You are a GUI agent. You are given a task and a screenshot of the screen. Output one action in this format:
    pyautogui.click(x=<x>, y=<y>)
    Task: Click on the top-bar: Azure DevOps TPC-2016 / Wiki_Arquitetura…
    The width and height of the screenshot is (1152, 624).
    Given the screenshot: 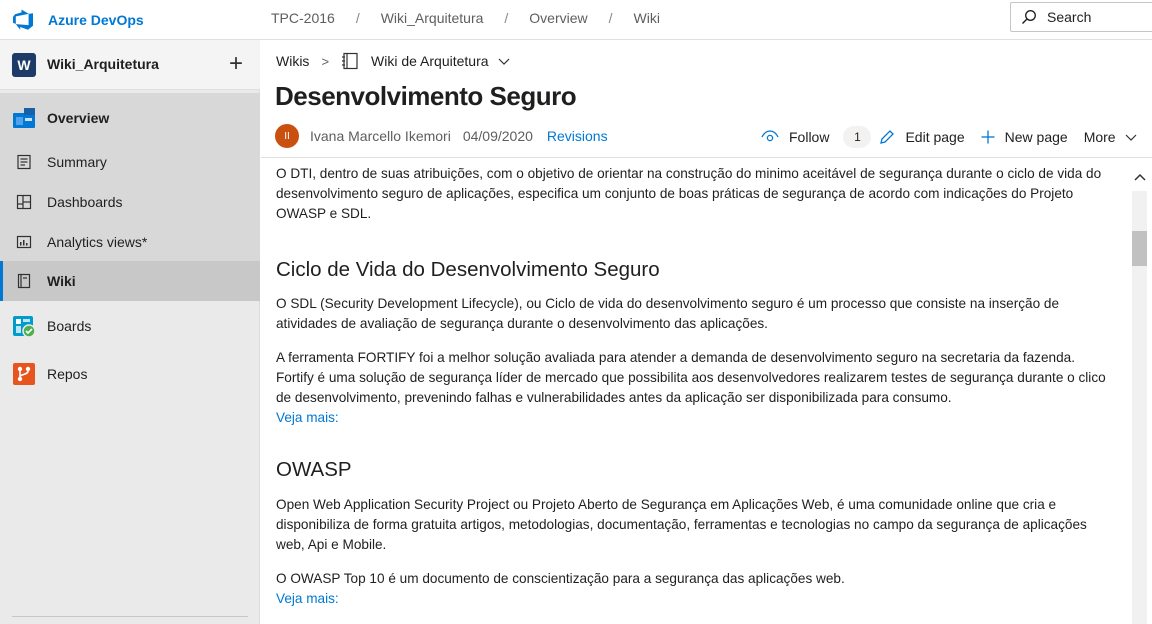 What is the action you would take?
    pyautogui.click(x=576, y=20)
    